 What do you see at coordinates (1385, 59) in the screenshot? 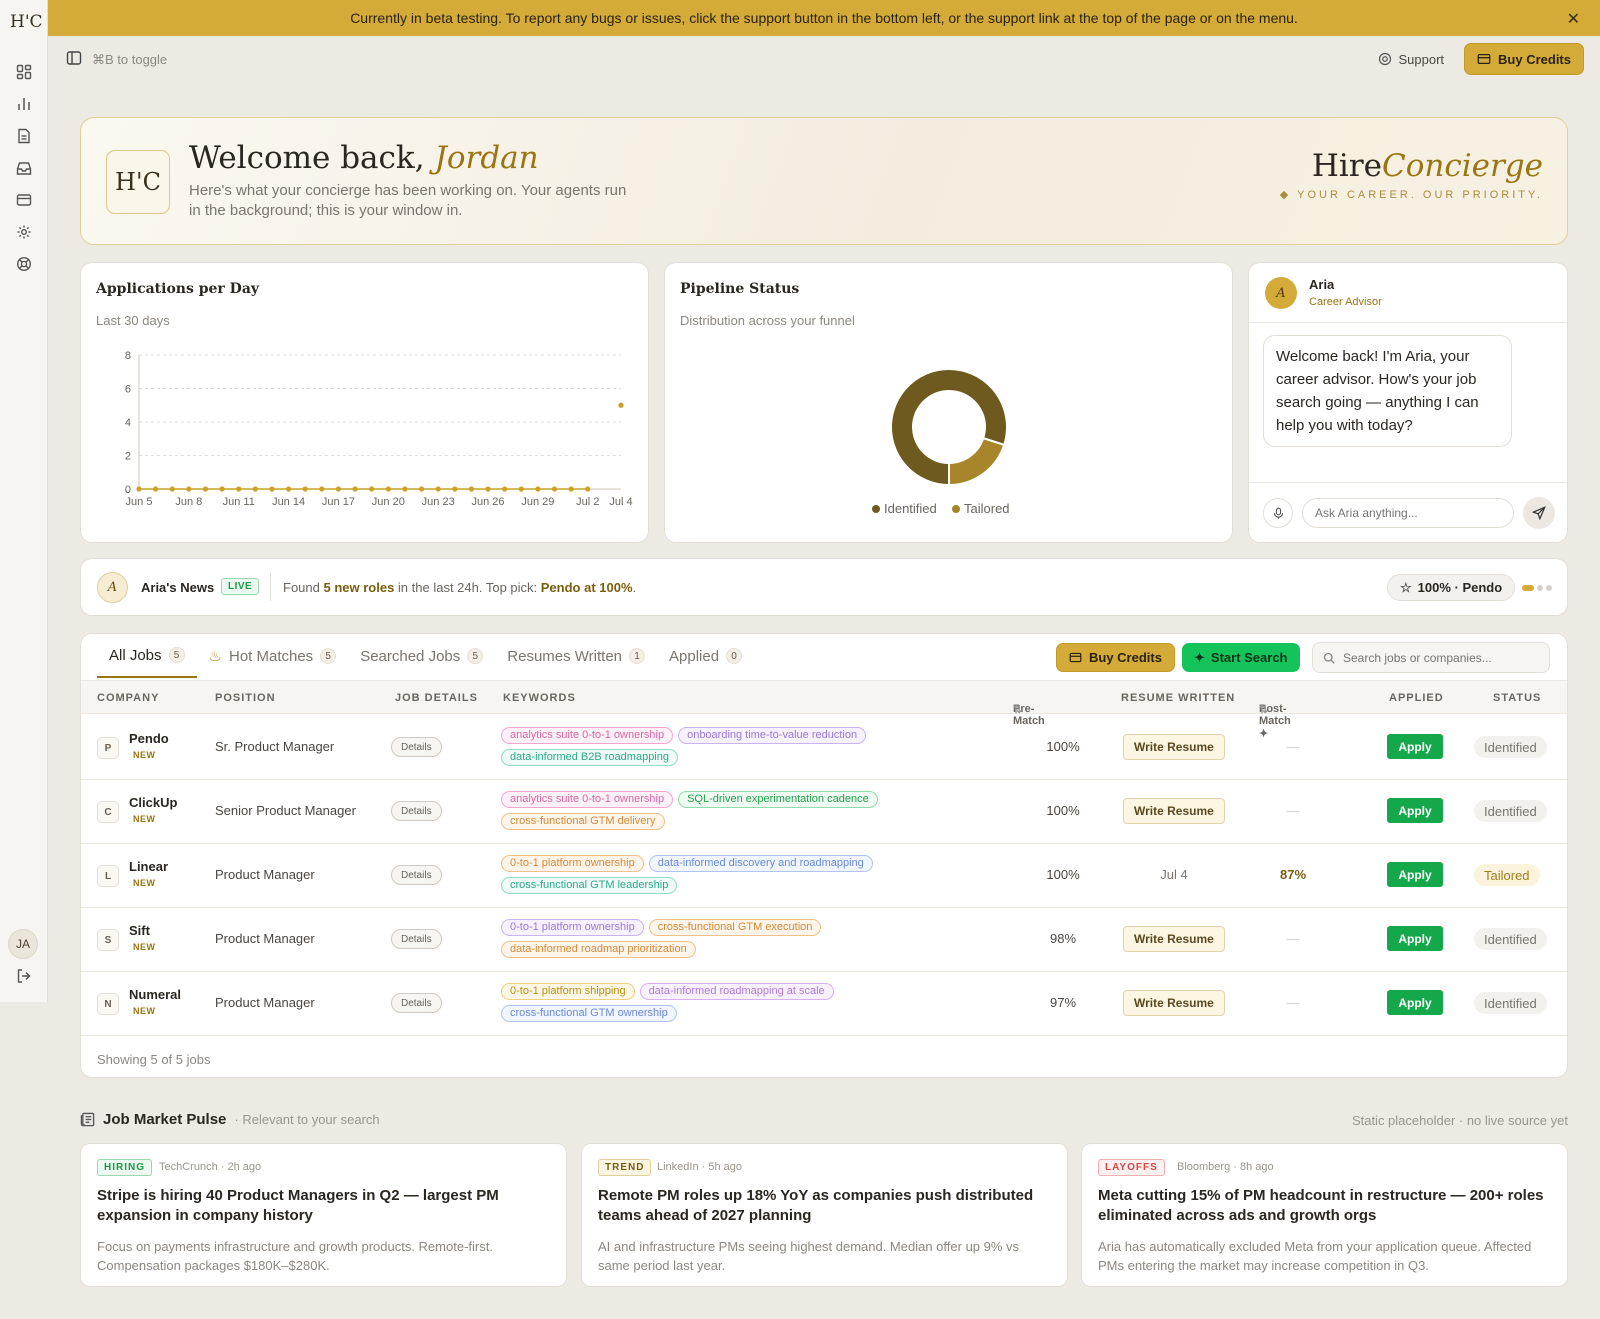
I see `lifebuoy-icon` at bounding box center [1385, 59].